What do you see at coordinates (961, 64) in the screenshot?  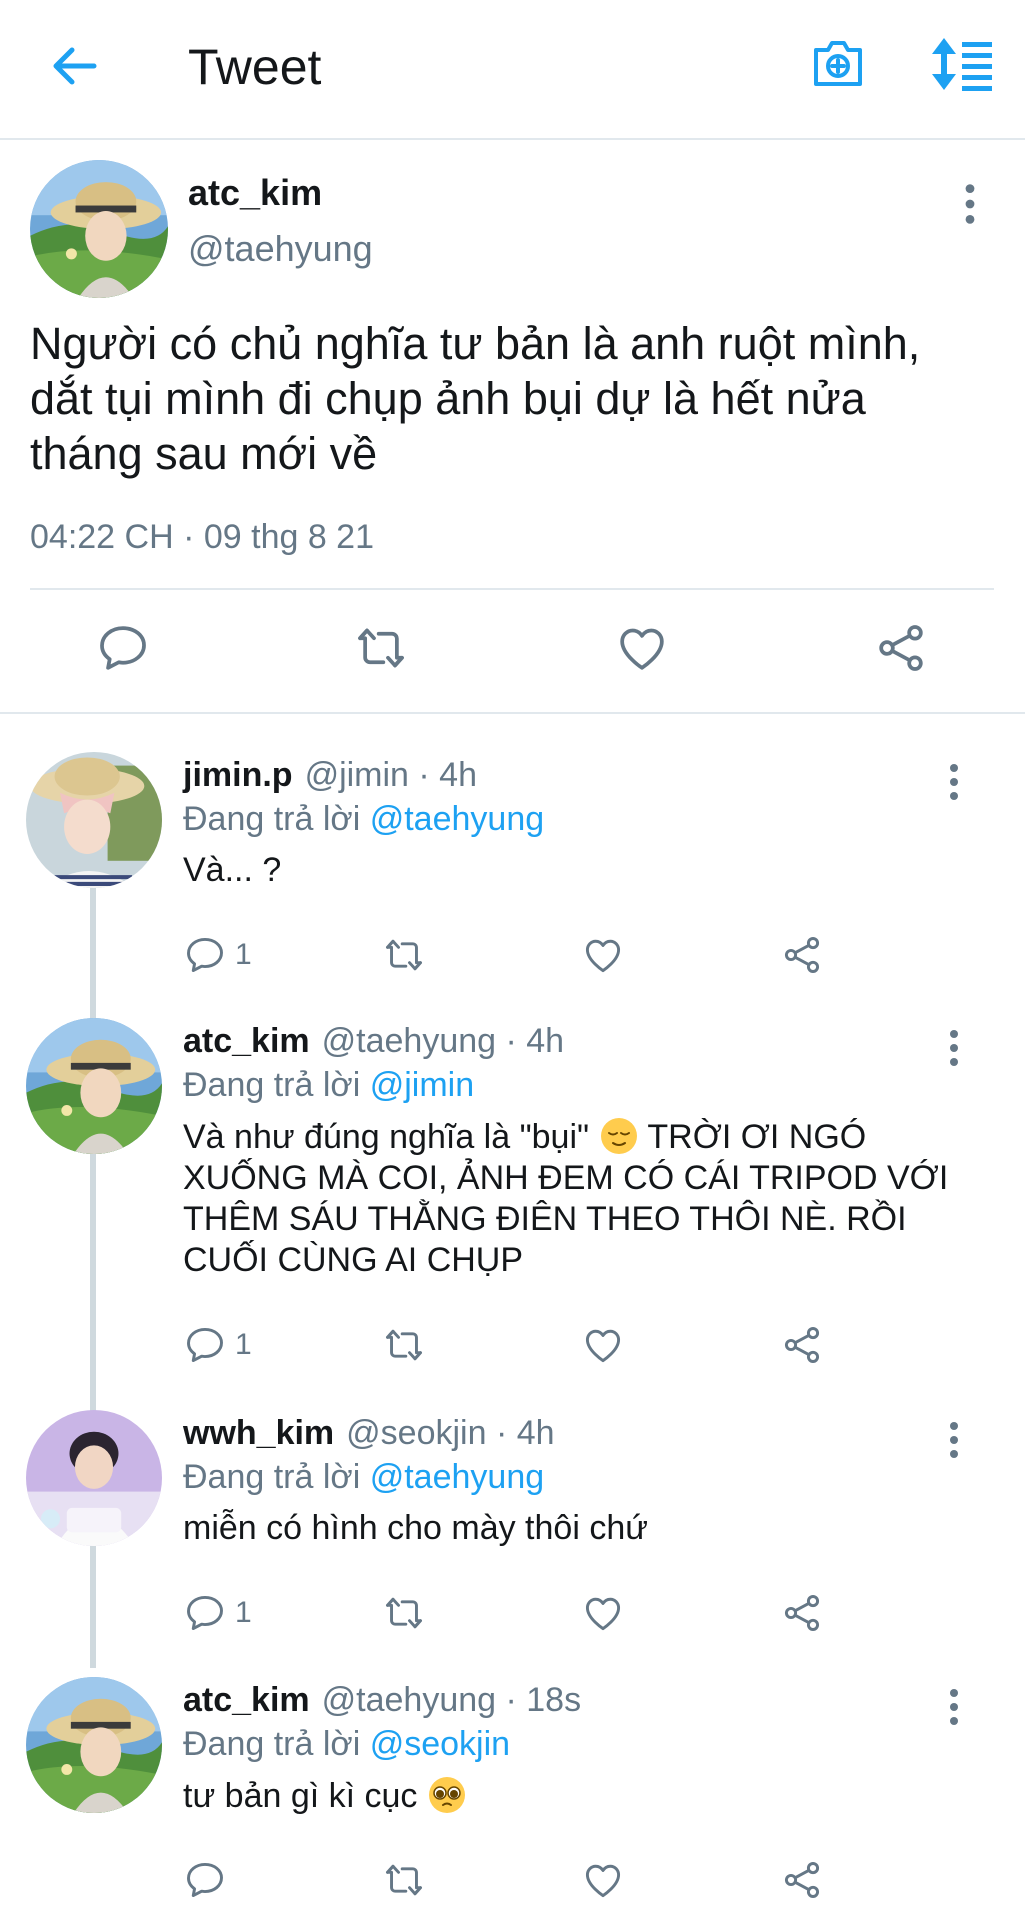 I see `sort-icon` at bounding box center [961, 64].